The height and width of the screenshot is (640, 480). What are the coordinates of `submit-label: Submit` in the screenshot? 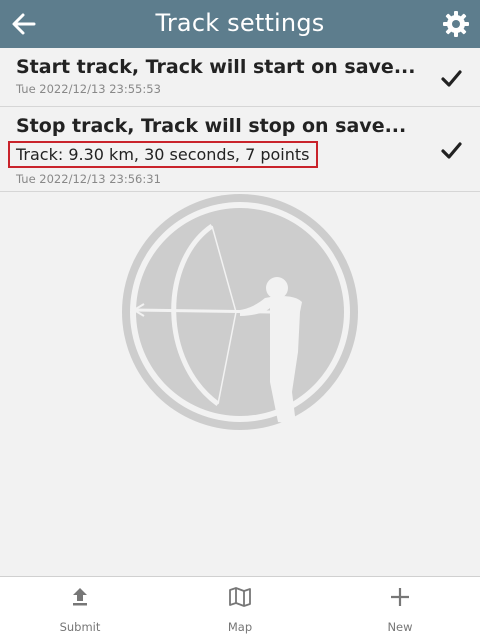 It's located at (80, 627).